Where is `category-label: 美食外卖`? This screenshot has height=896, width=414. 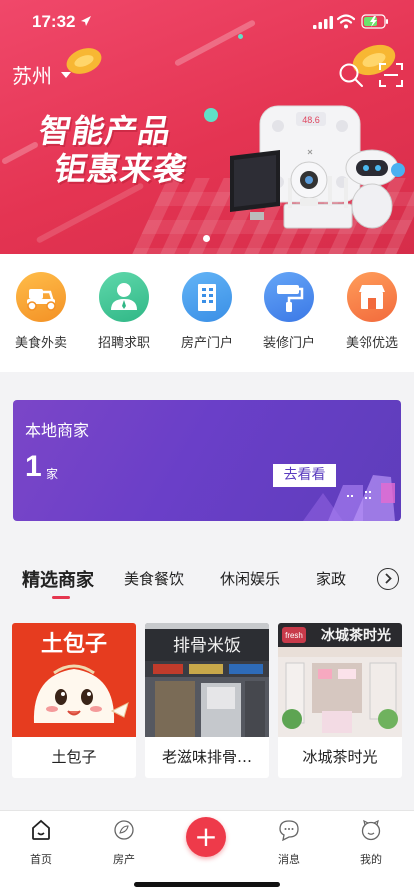 category-label: 美食外卖 is located at coordinates (40, 343).